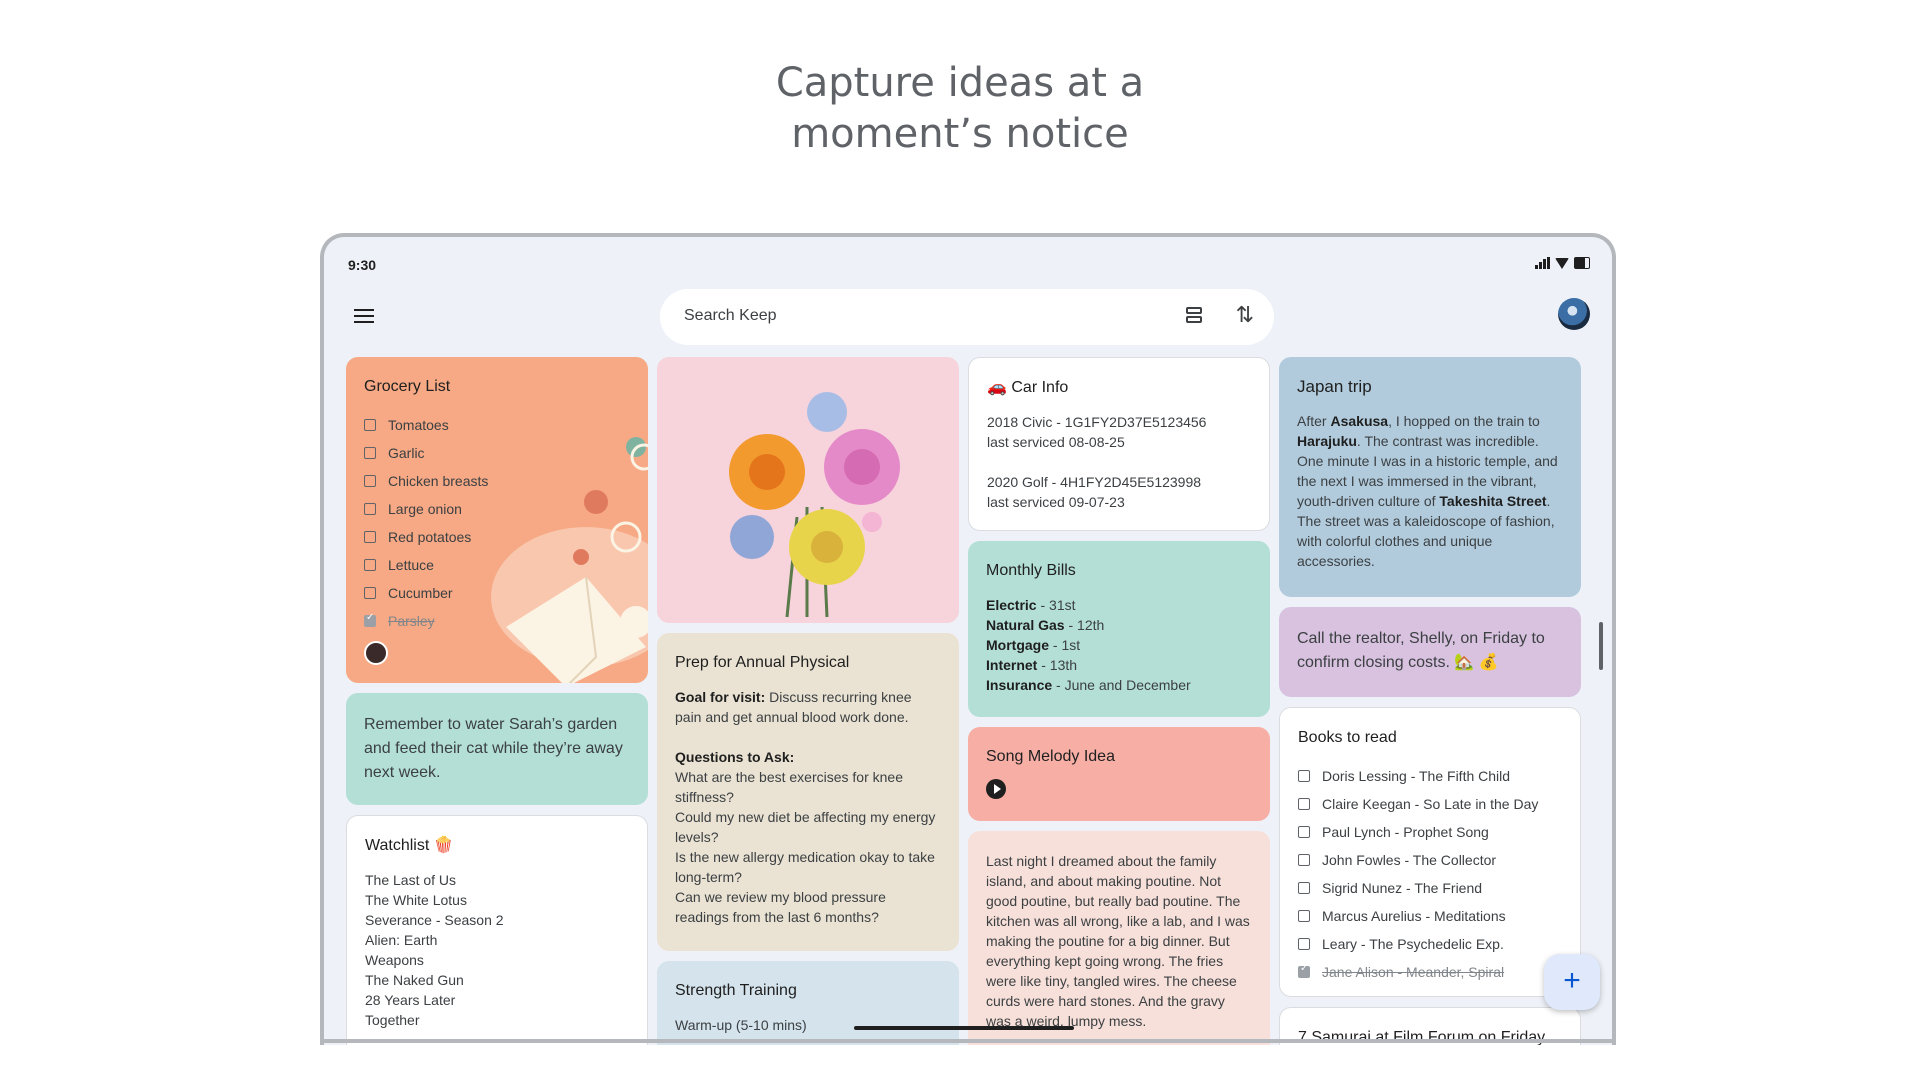 The height and width of the screenshot is (1080, 1920). Describe the element at coordinates (362, 265) in the screenshot. I see `status-time: 9:30` at that location.